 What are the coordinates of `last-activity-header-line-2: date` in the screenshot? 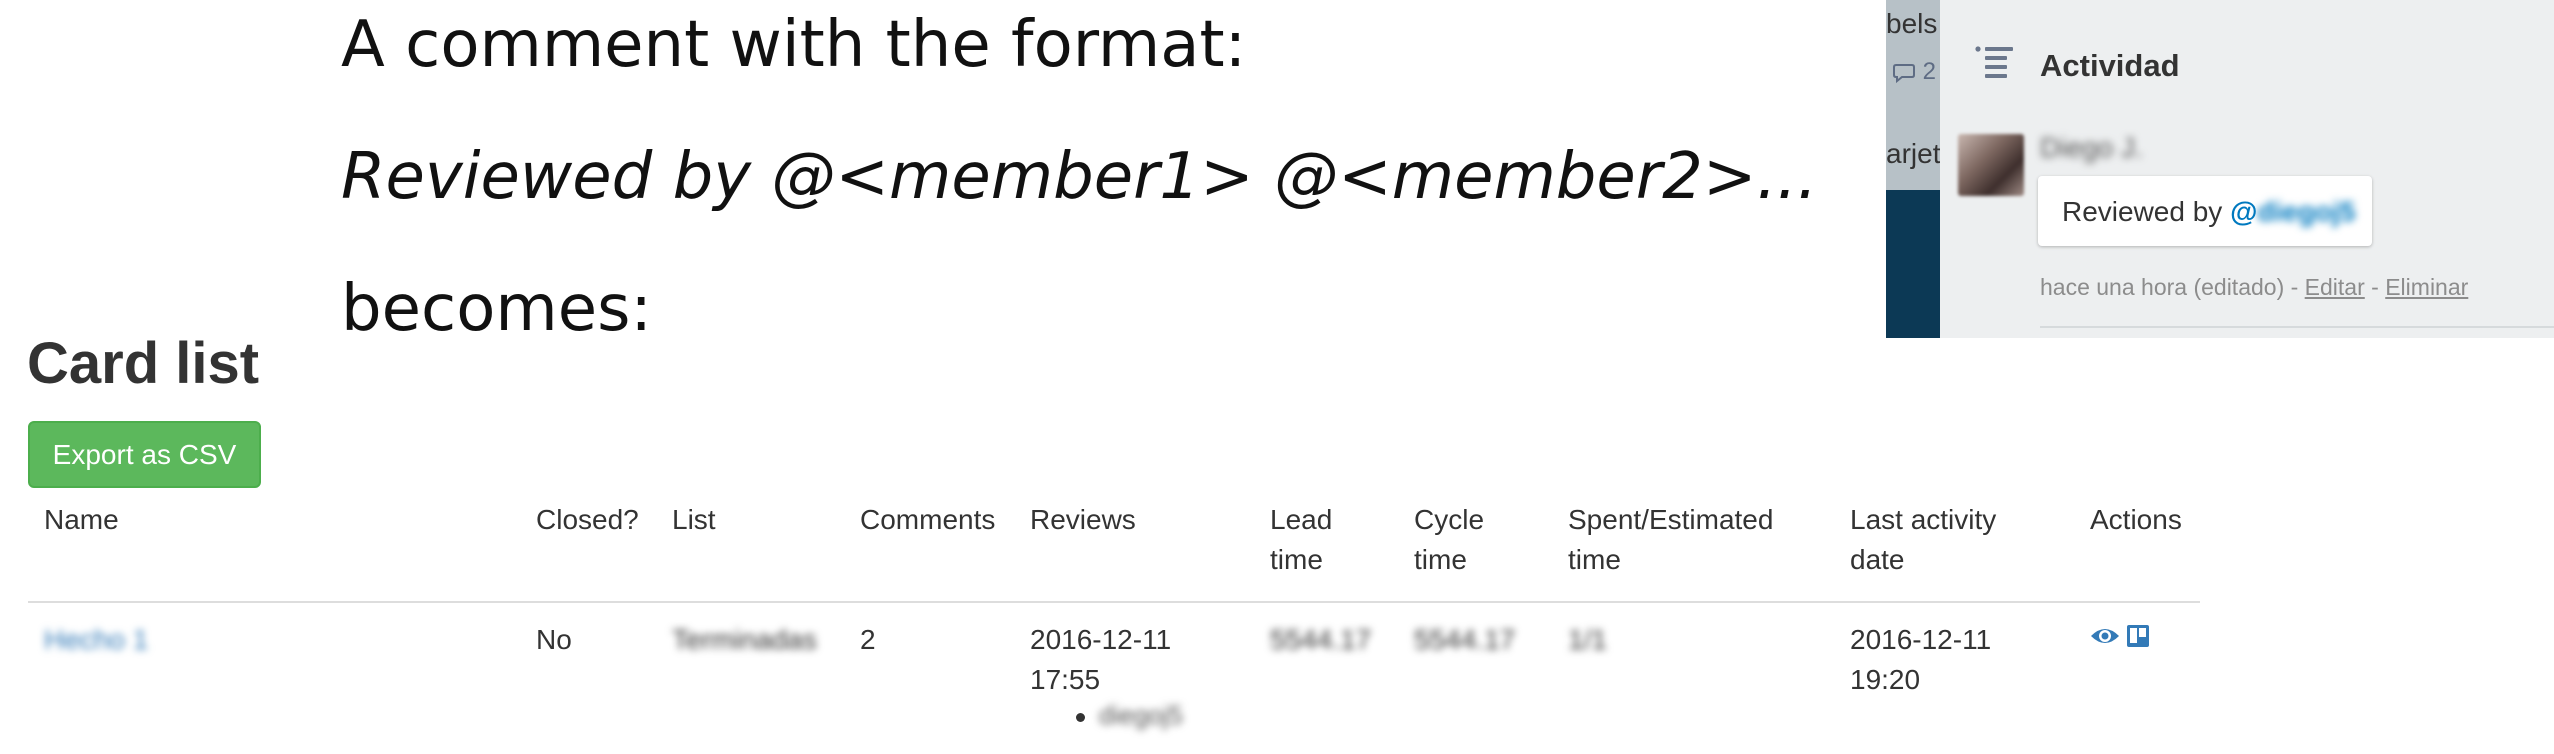 It's located at (1877, 559).